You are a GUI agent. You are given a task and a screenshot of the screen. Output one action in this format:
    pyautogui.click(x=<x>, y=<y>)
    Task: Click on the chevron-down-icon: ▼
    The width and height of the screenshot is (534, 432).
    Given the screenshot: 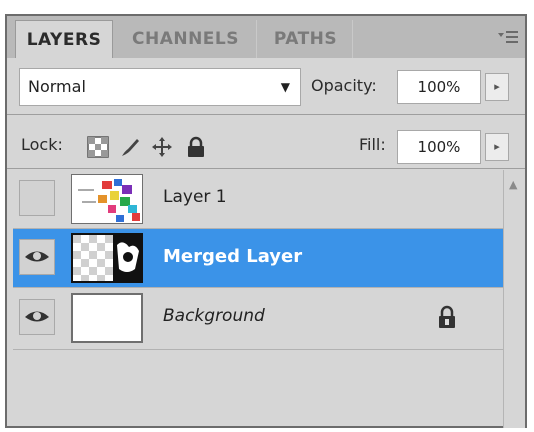 What is the action you would take?
    pyautogui.click(x=285, y=87)
    